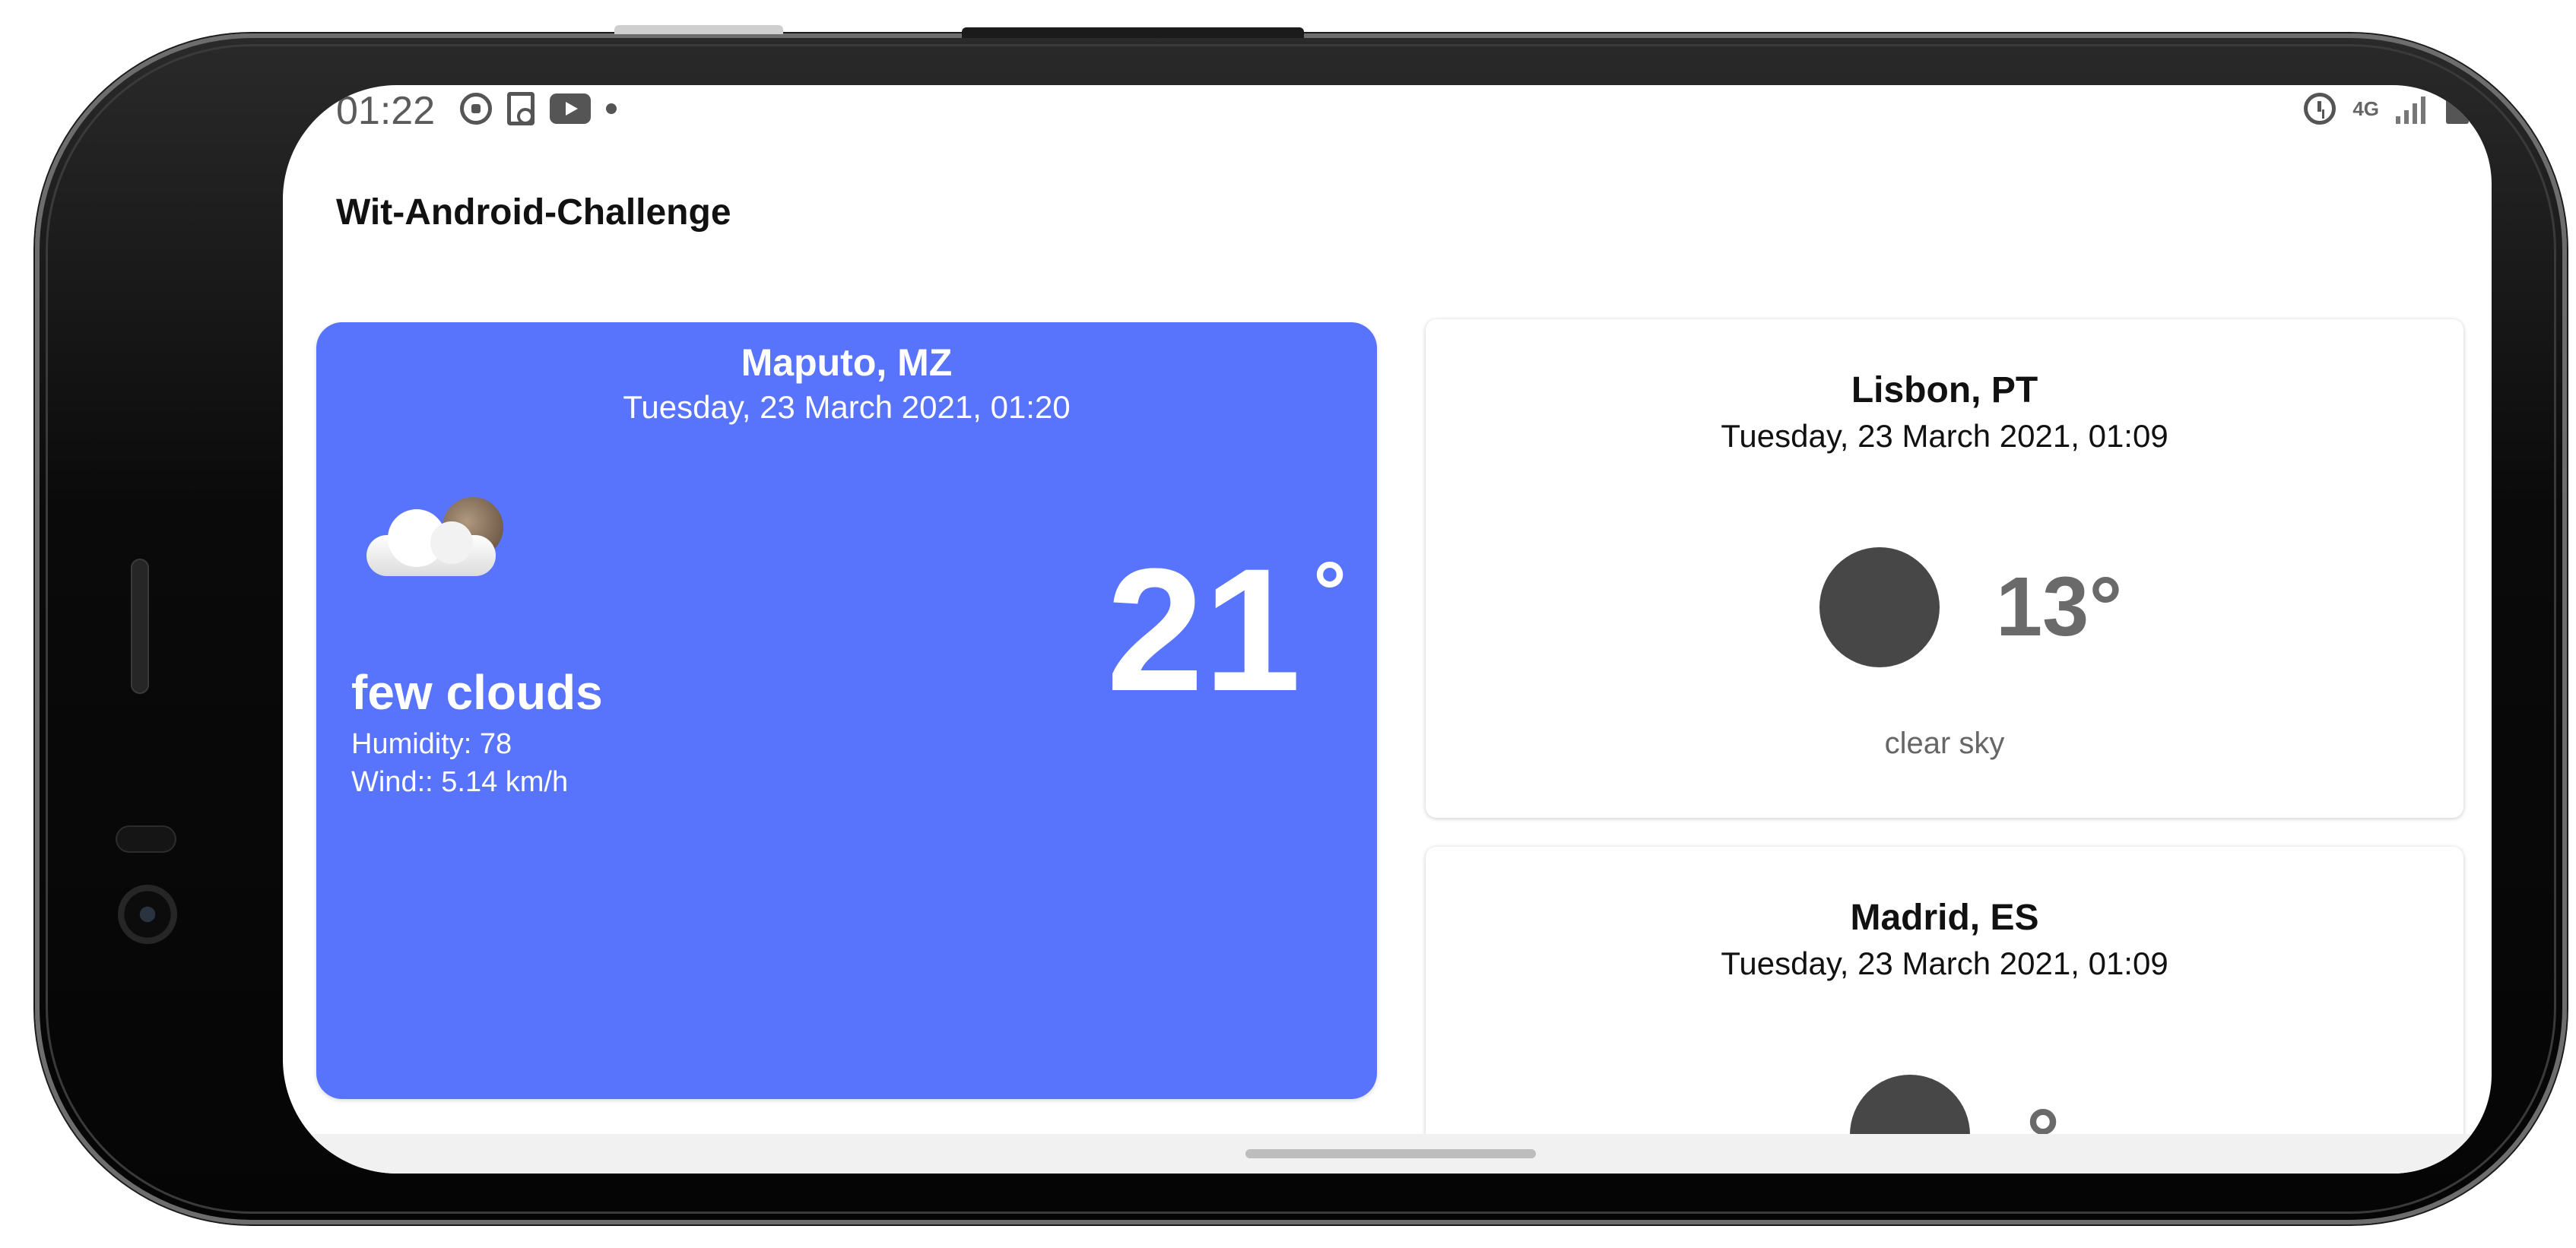 This screenshot has width=2576, height=1248. I want to click on front-camera, so click(147, 915).